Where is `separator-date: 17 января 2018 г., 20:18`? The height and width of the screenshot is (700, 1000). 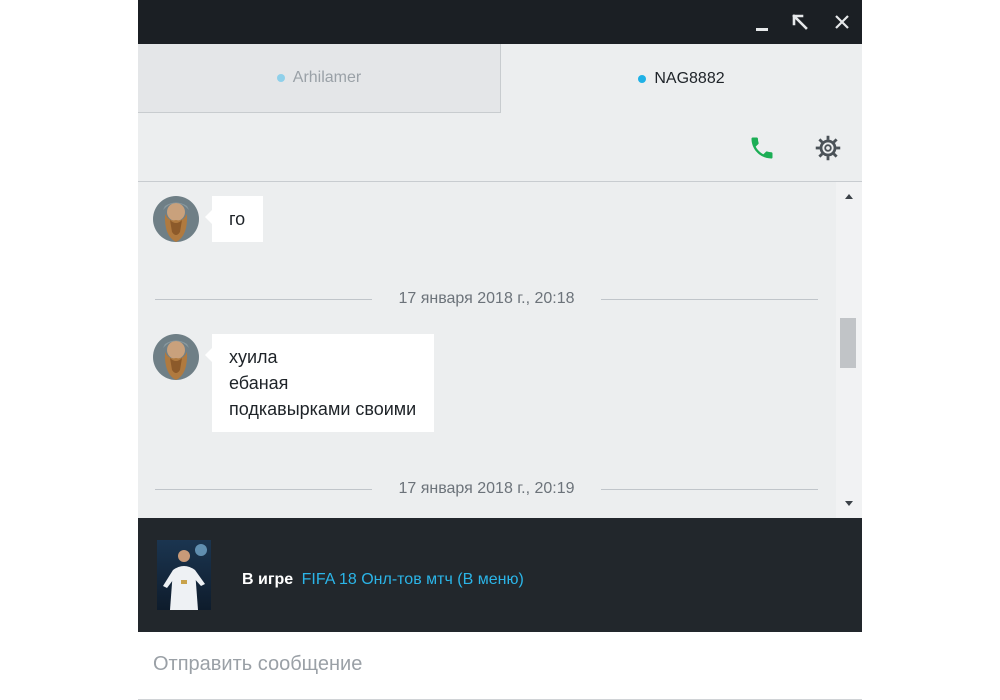 separator-date: 17 января 2018 г., 20:18 is located at coordinates (486, 298).